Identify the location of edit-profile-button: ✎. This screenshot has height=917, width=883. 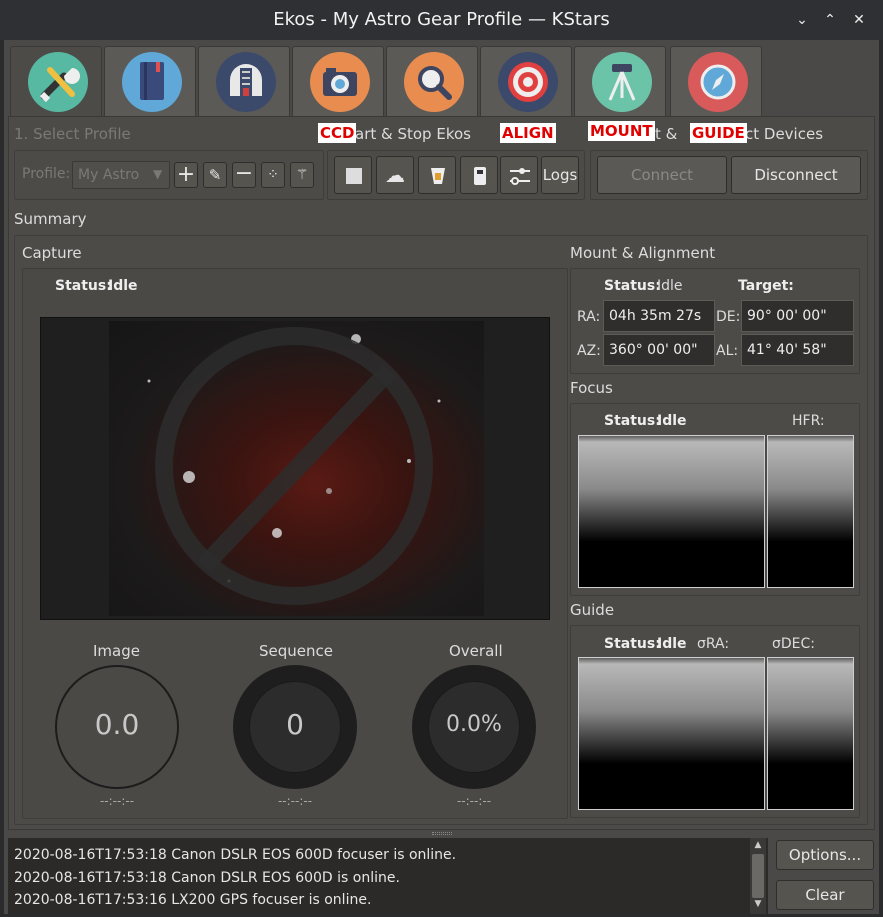
(215, 175).